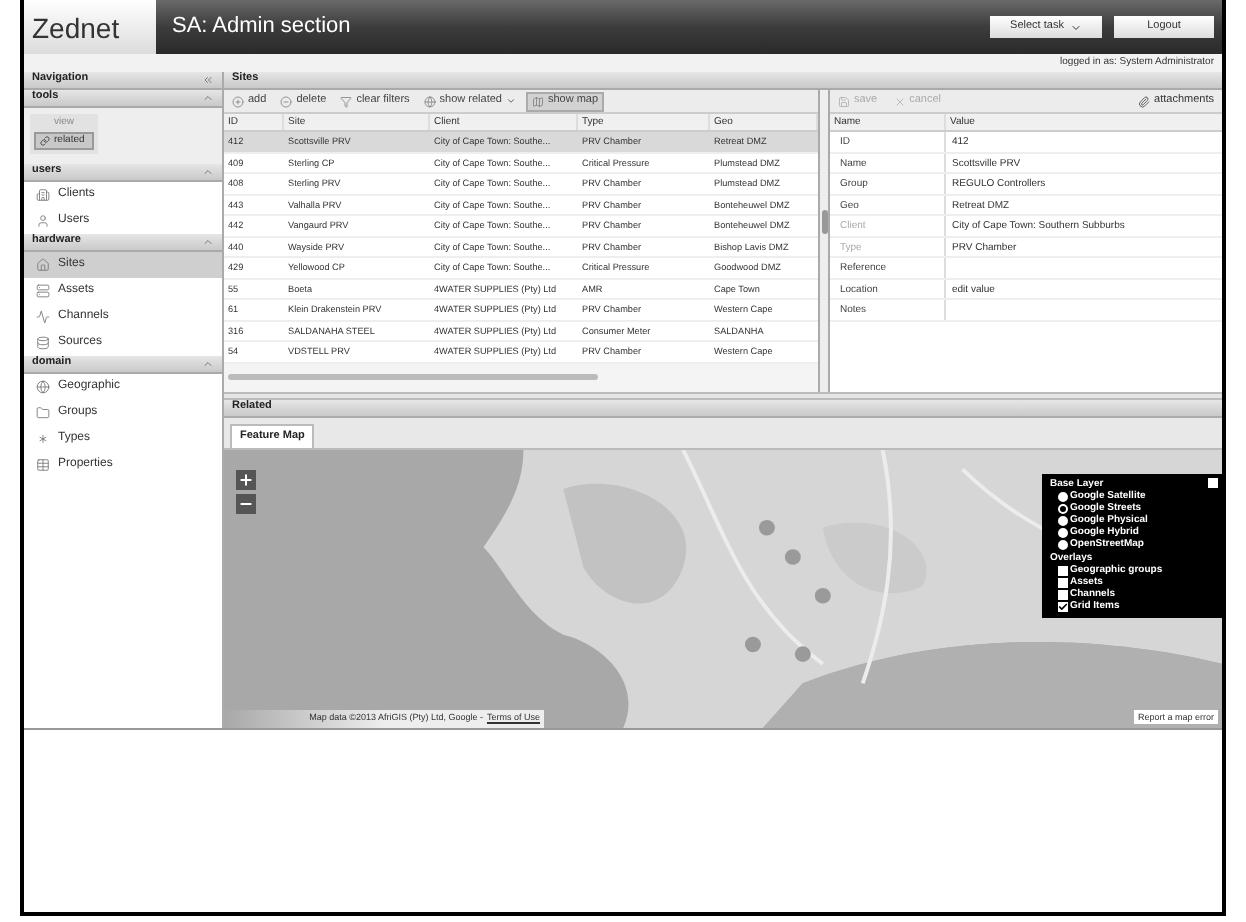 This screenshot has height=922, width=1246. Describe the element at coordinates (262, 27) in the screenshot. I see `page-title: SA: Admin section` at that location.